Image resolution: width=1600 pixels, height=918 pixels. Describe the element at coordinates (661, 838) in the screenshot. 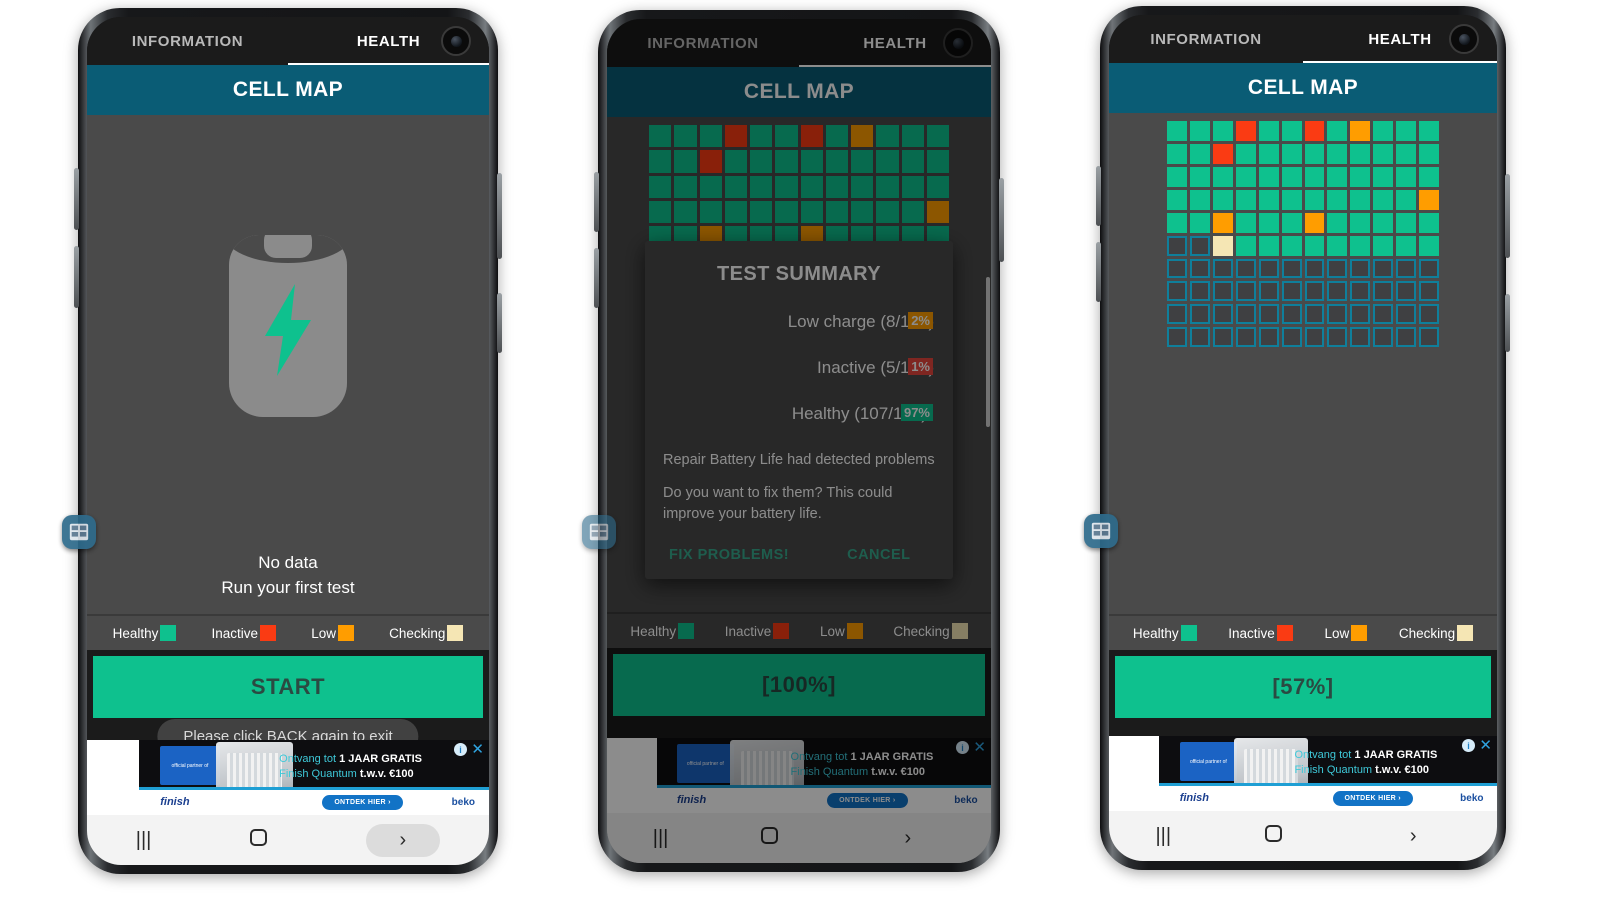

I see `recents-button: |||` at that location.